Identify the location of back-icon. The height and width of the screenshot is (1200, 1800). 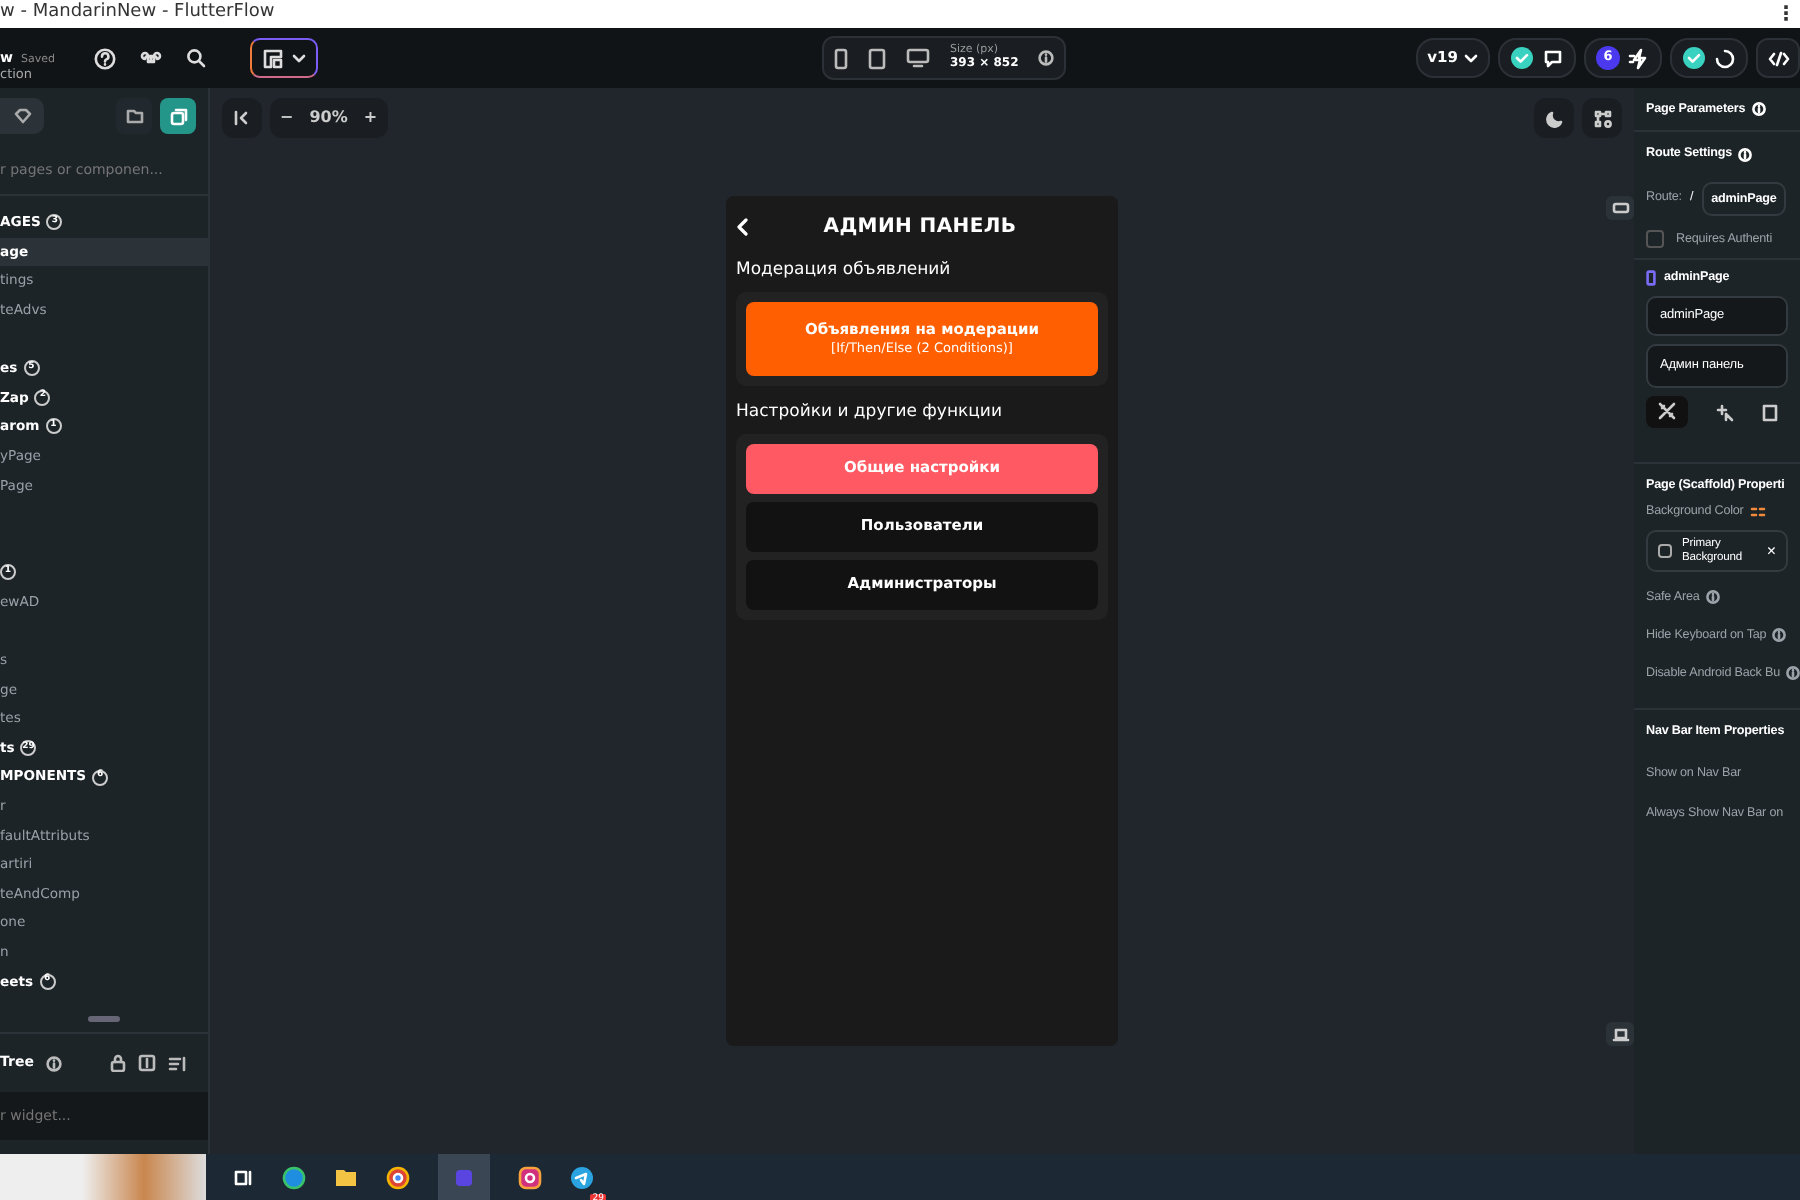
(742, 226).